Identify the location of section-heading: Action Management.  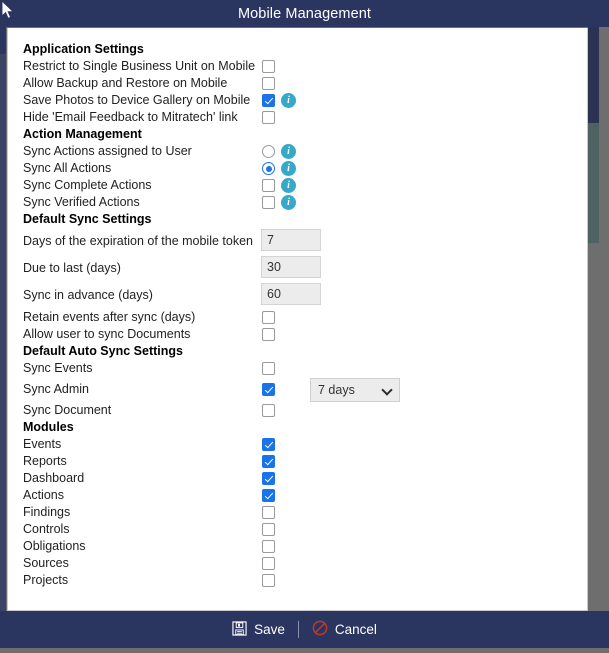
(297, 134).